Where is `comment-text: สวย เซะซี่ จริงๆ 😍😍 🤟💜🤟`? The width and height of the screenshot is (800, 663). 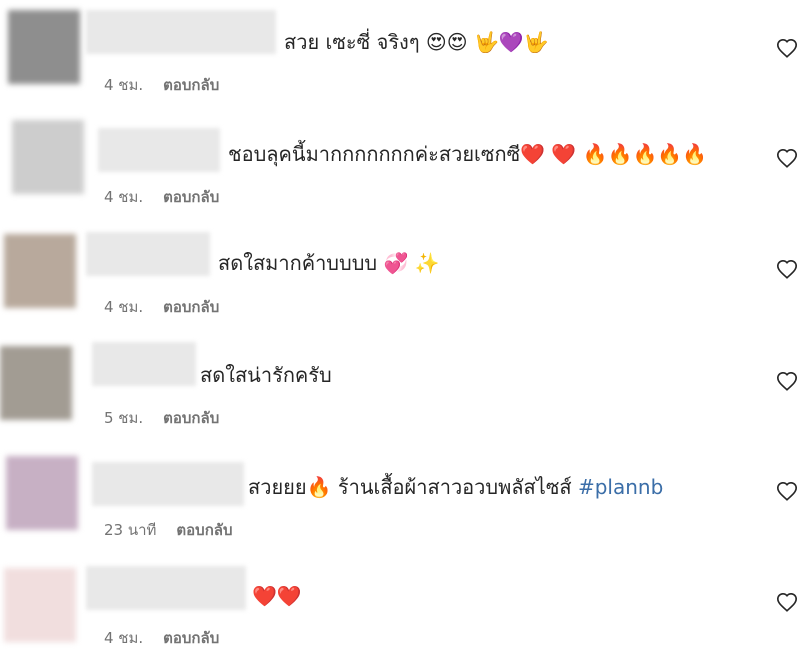
comment-text: สวย เซะซี่ จริงๆ 😍😍 🤟💜🤟 is located at coordinates (416, 42).